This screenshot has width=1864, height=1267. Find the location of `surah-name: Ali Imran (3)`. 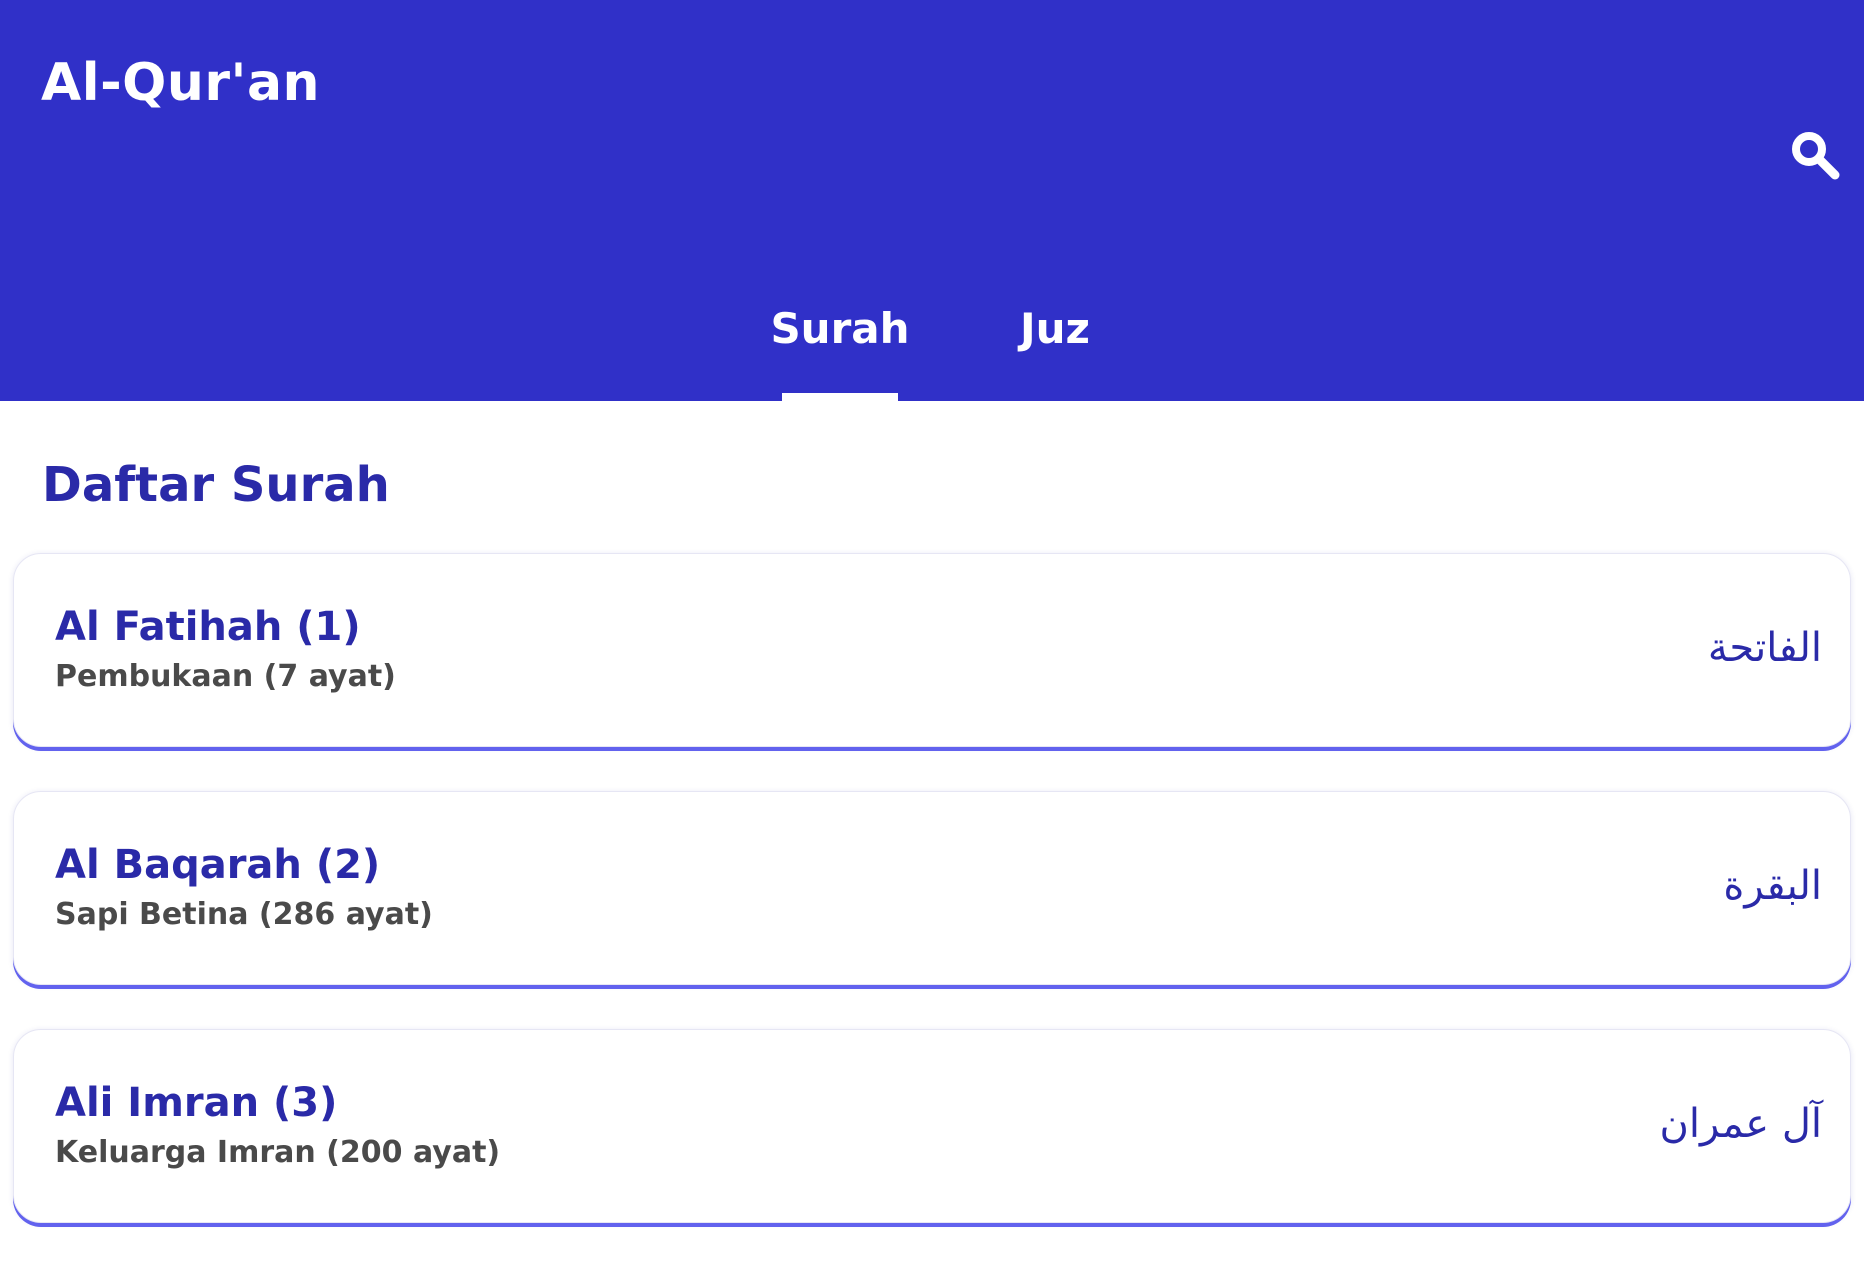

surah-name: Ali Imran (3) is located at coordinates (196, 1103).